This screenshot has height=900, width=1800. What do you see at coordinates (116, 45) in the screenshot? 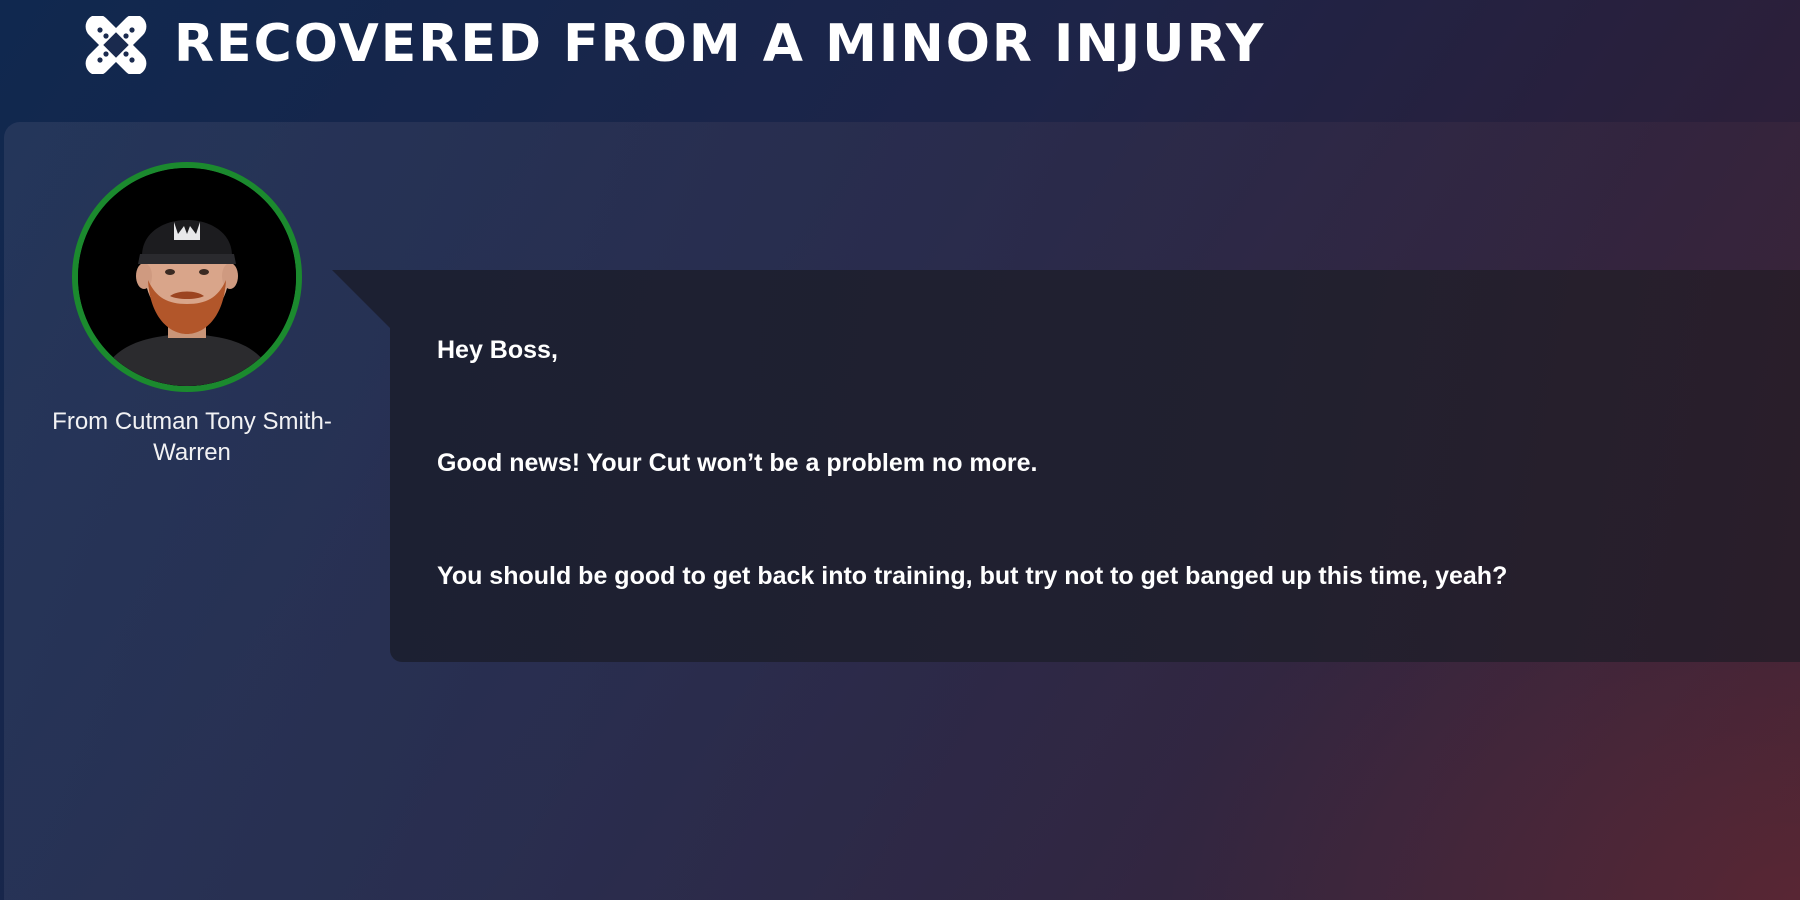
I see `bandage-icon` at bounding box center [116, 45].